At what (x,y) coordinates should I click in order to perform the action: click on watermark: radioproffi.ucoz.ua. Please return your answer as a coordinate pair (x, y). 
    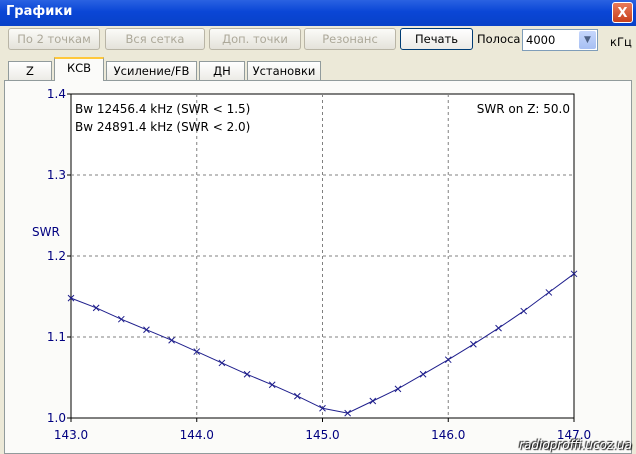
    Looking at the image, I should click on (575, 445).